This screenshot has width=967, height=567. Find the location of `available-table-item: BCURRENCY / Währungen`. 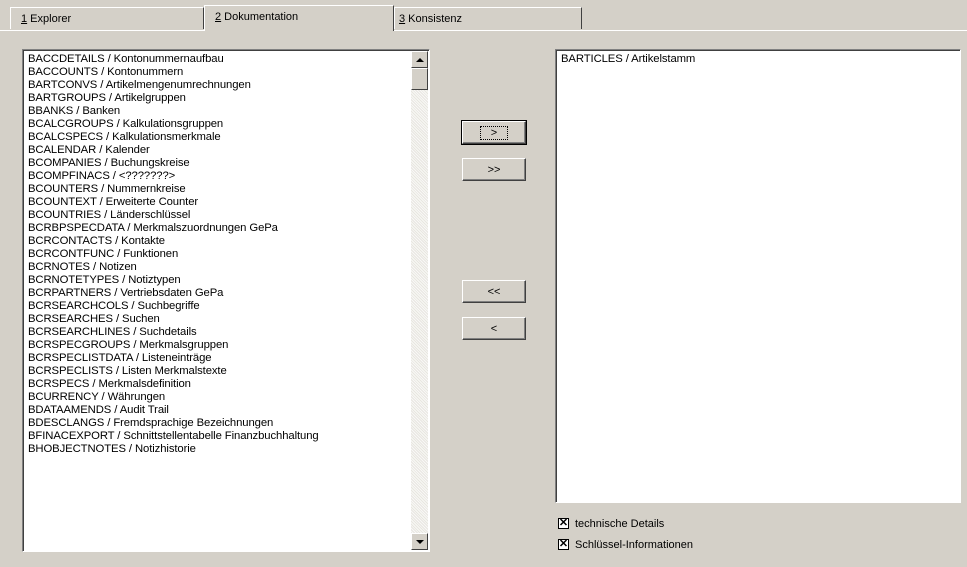

available-table-item: BCURRENCY / Währungen is located at coordinates (173, 397).